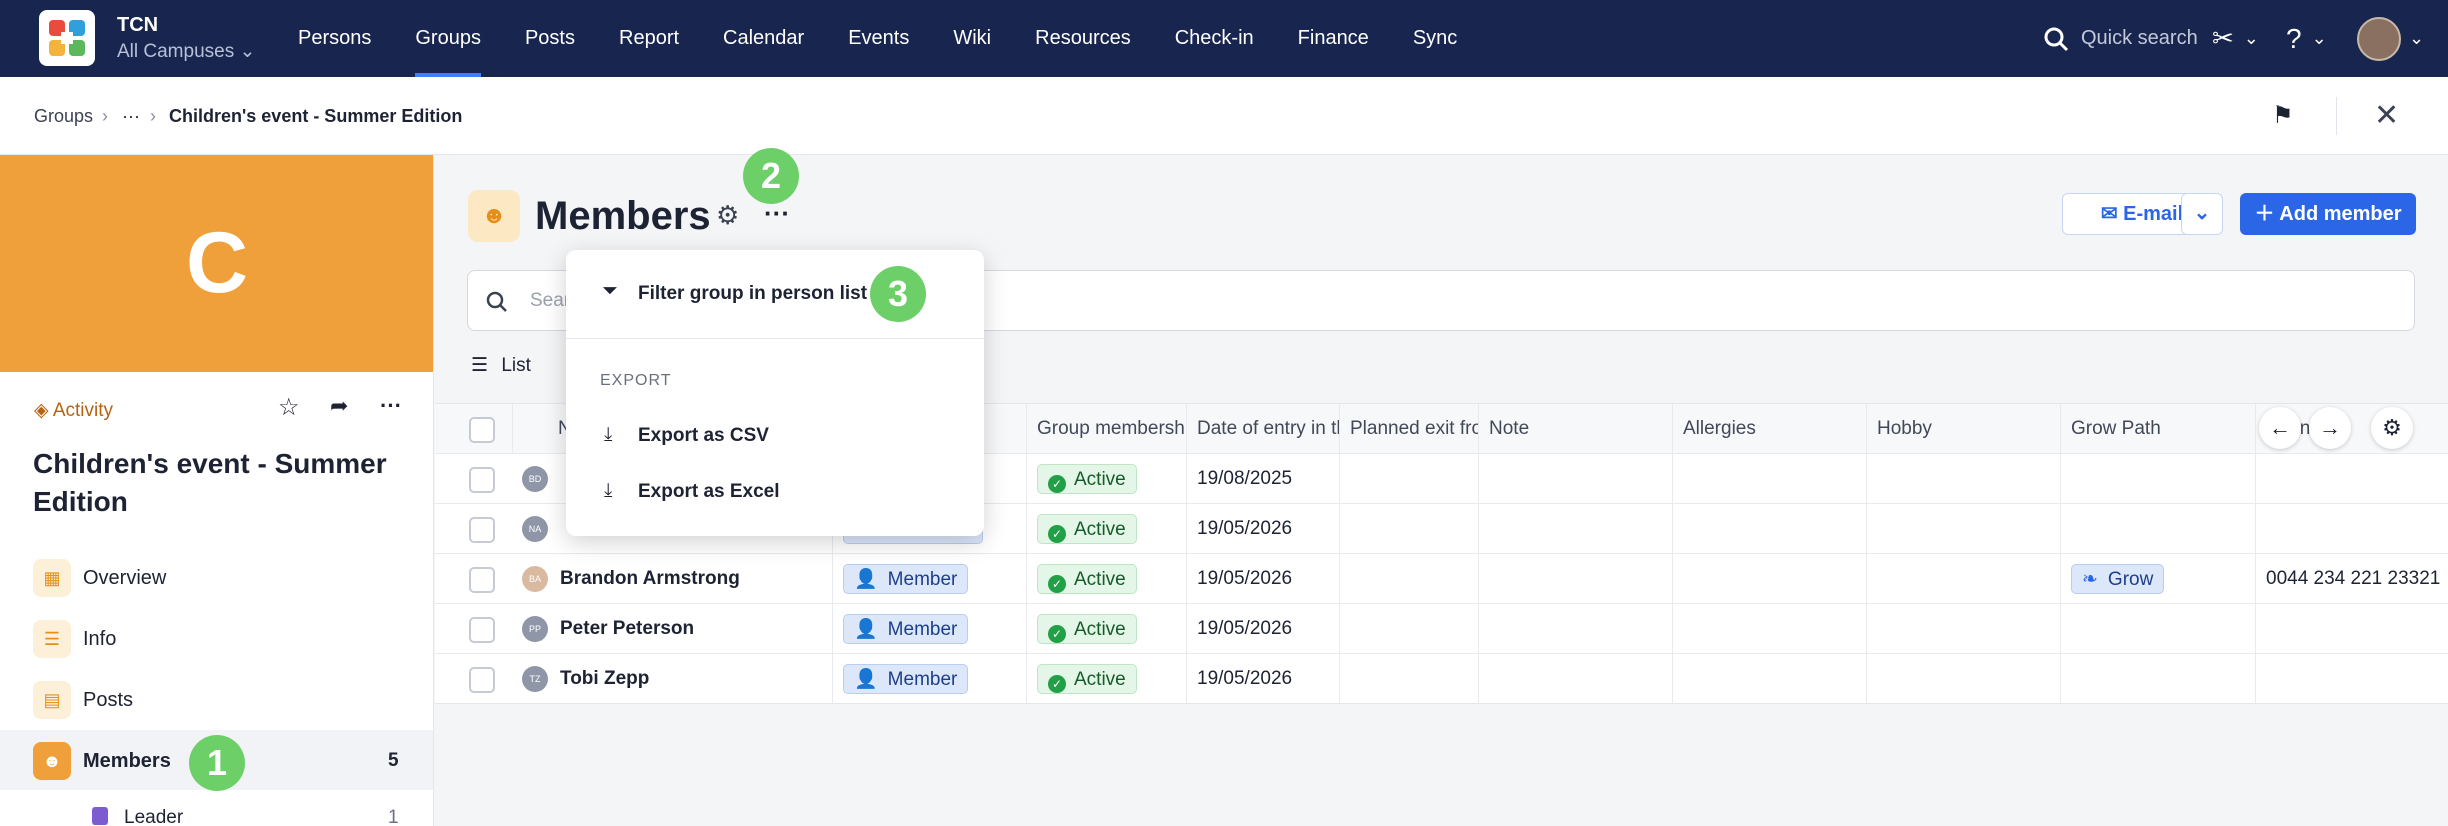 Image resolution: width=2448 pixels, height=826 pixels. I want to click on person-name: Brandon Armstrong, so click(650, 578).